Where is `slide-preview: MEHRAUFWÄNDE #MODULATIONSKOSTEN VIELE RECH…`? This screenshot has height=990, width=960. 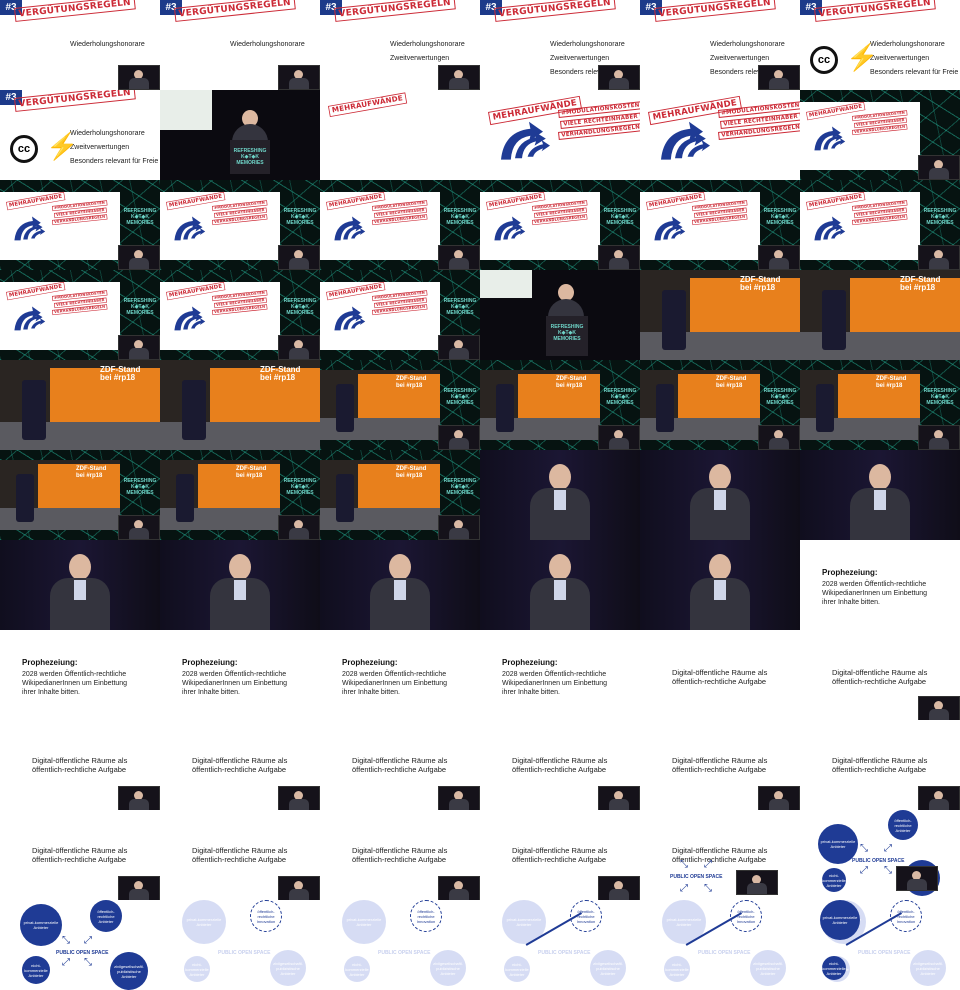
slide-preview: MEHRAUFWÄNDE #MODULATIONSKOSTEN VIELE RECH… is located at coordinates (380, 225).